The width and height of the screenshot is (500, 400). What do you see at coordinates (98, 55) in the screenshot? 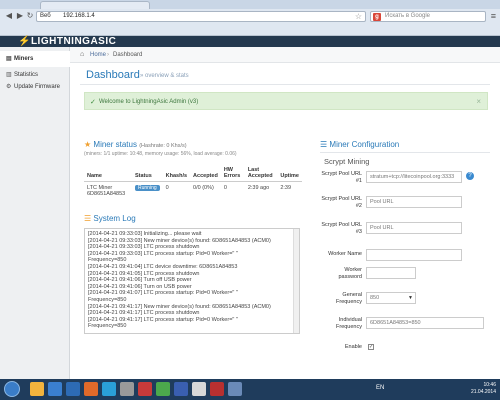
I see `breadcrumb-home: Home` at bounding box center [98, 55].